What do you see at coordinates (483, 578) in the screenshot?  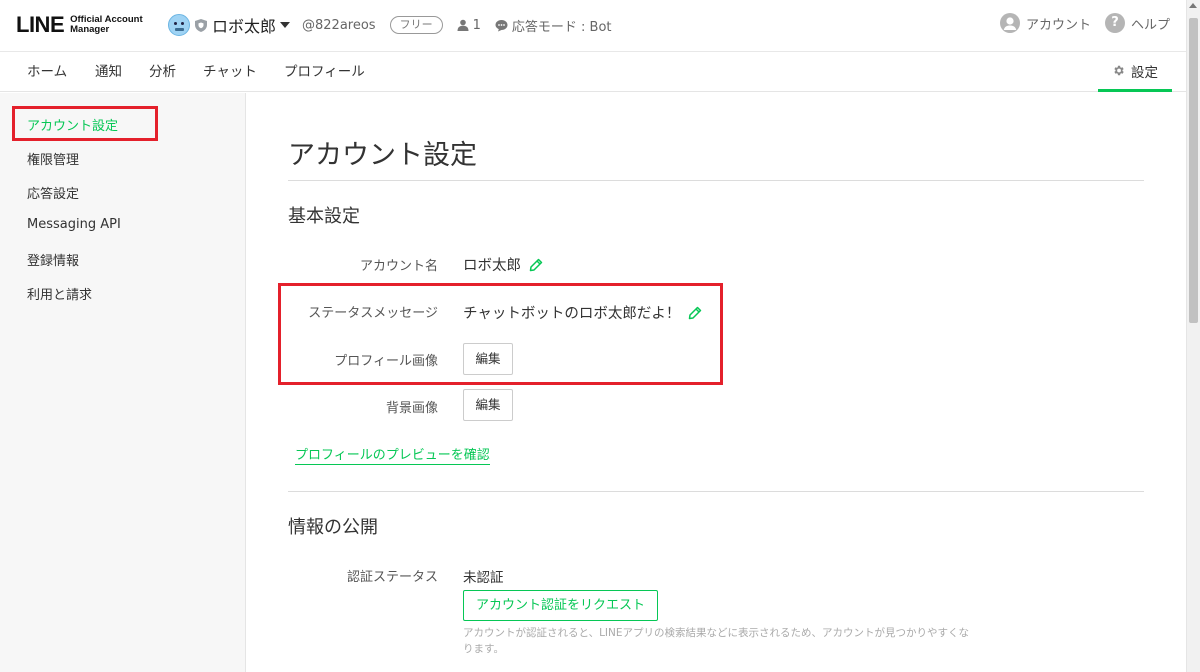 I see `certification-status-value: 未認証` at bounding box center [483, 578].